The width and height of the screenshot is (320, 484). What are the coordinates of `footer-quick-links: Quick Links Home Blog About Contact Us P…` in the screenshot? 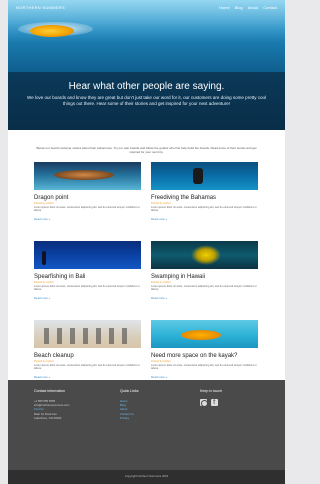 It's located at (160, 404).